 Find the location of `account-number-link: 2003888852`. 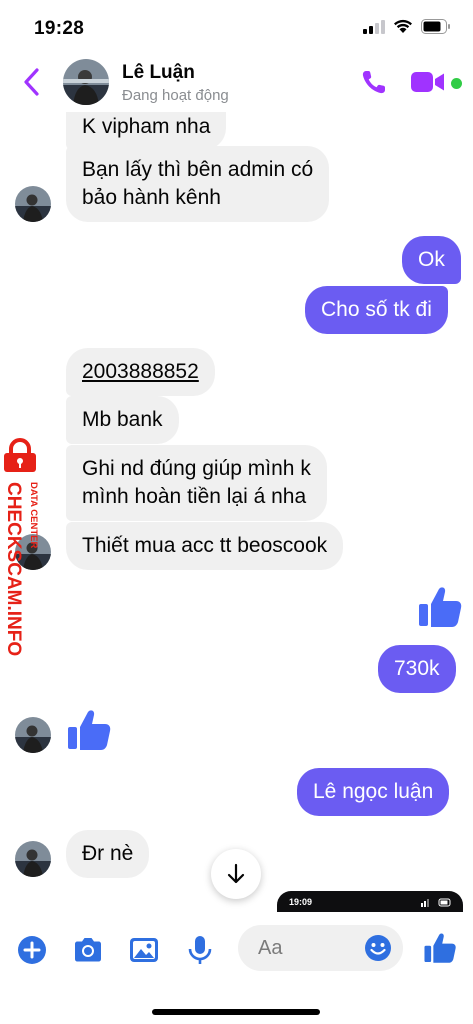

account-number-link: 2003888852 is located at coordinates (140, 371).